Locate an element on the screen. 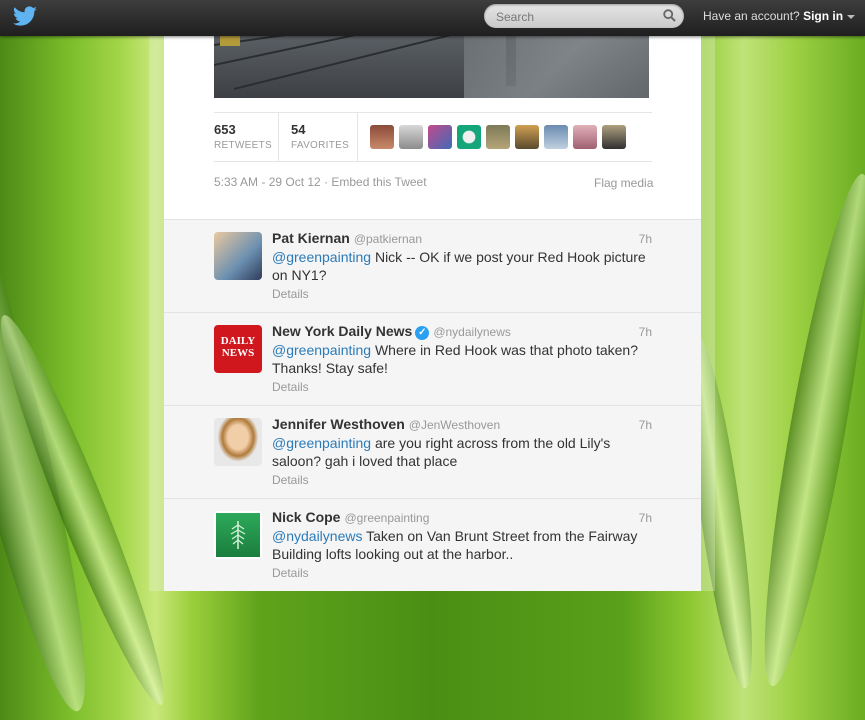 The height and width of the screenshot is (720, 865). author-handle: @greenpainting is located at coordinates (386, 518).